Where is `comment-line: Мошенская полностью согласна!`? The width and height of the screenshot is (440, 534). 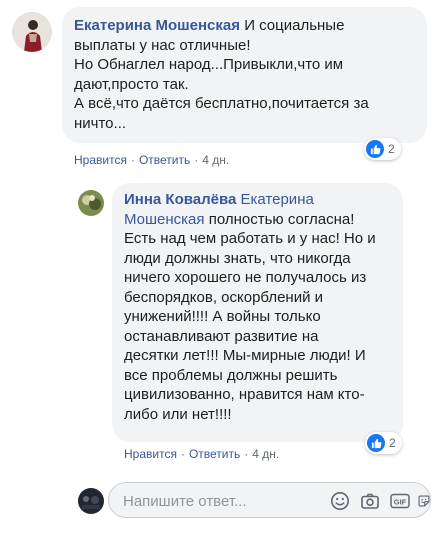 comment-line: Мошенская полностью согласна! is located at coordinates (257, 220).